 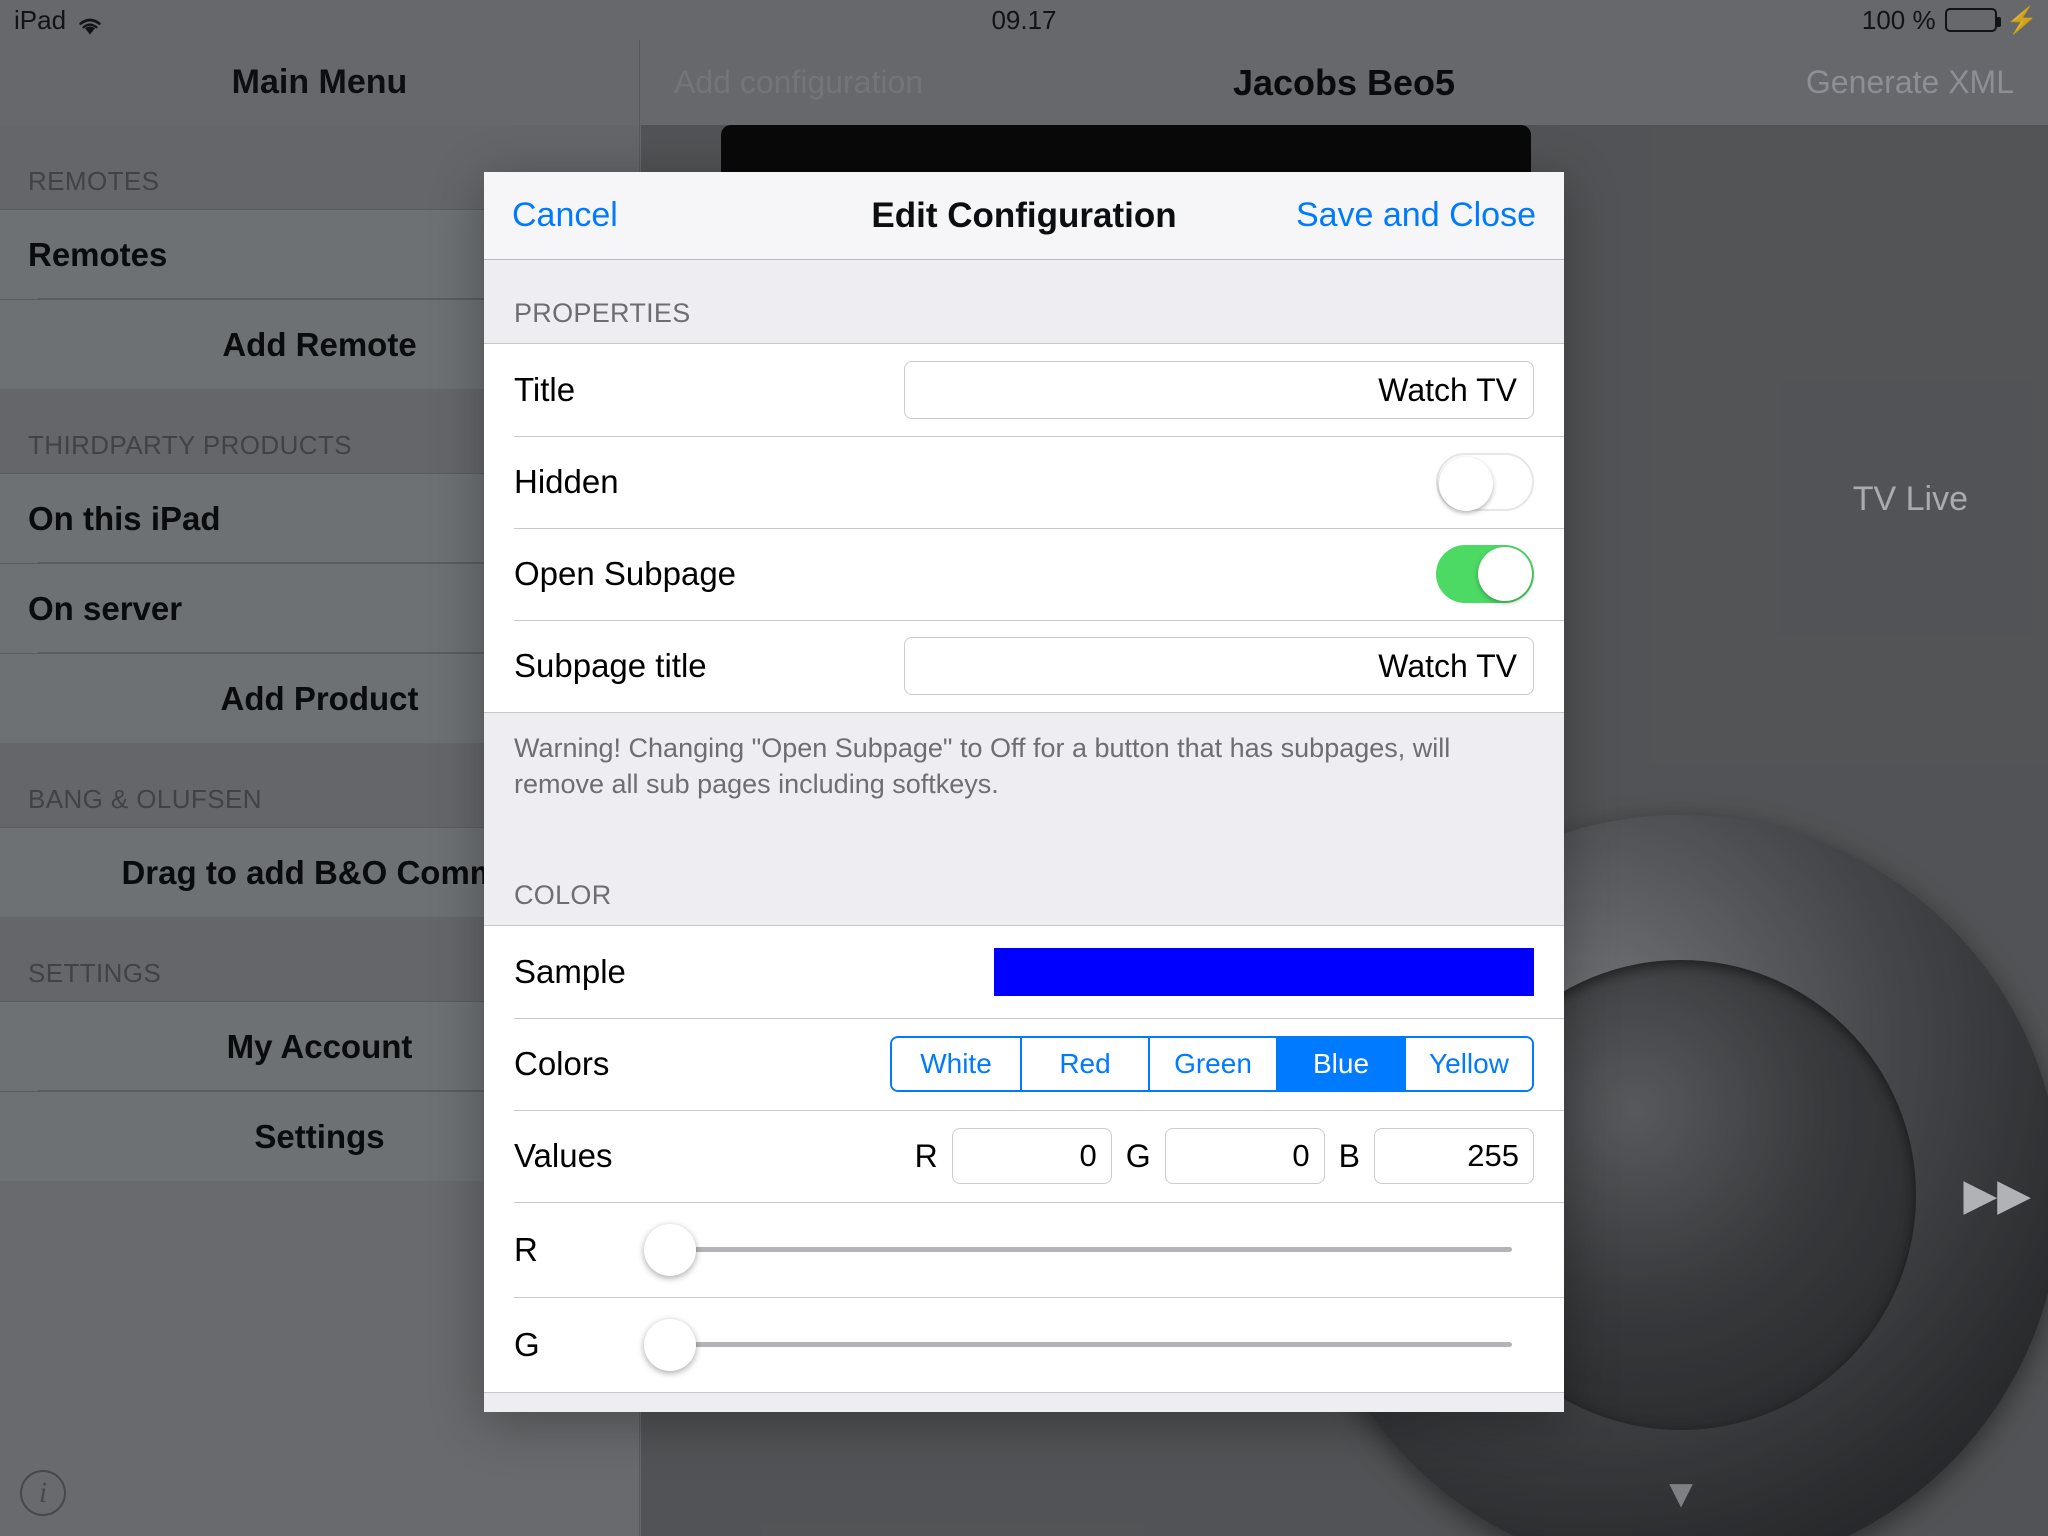 I want to click on subpage-title-row: Subpage title Watch TV, so click(x=1024, y=666).